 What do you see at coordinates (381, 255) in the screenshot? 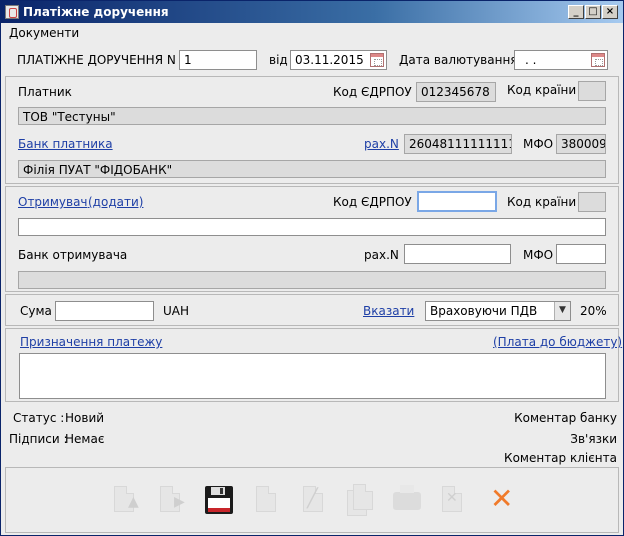
I see `recipient-account-label: рах.N` at bounding box center [381, 255].